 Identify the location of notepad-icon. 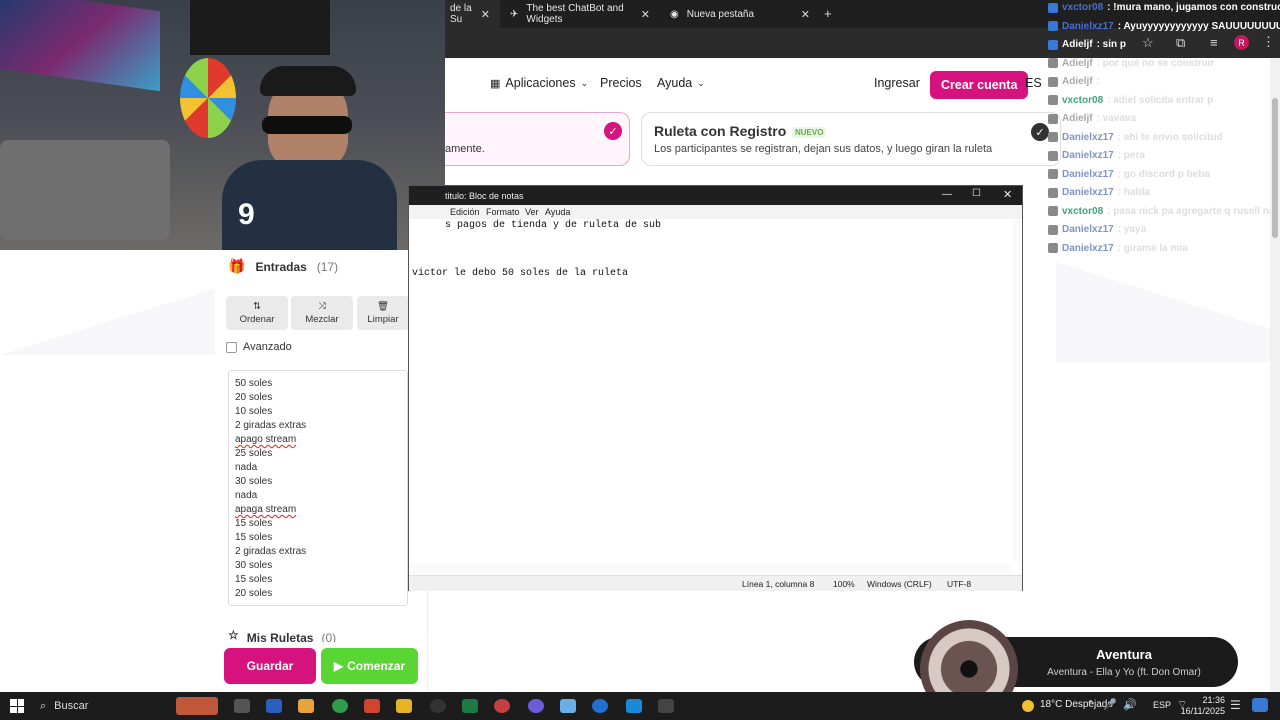
(568, 706).